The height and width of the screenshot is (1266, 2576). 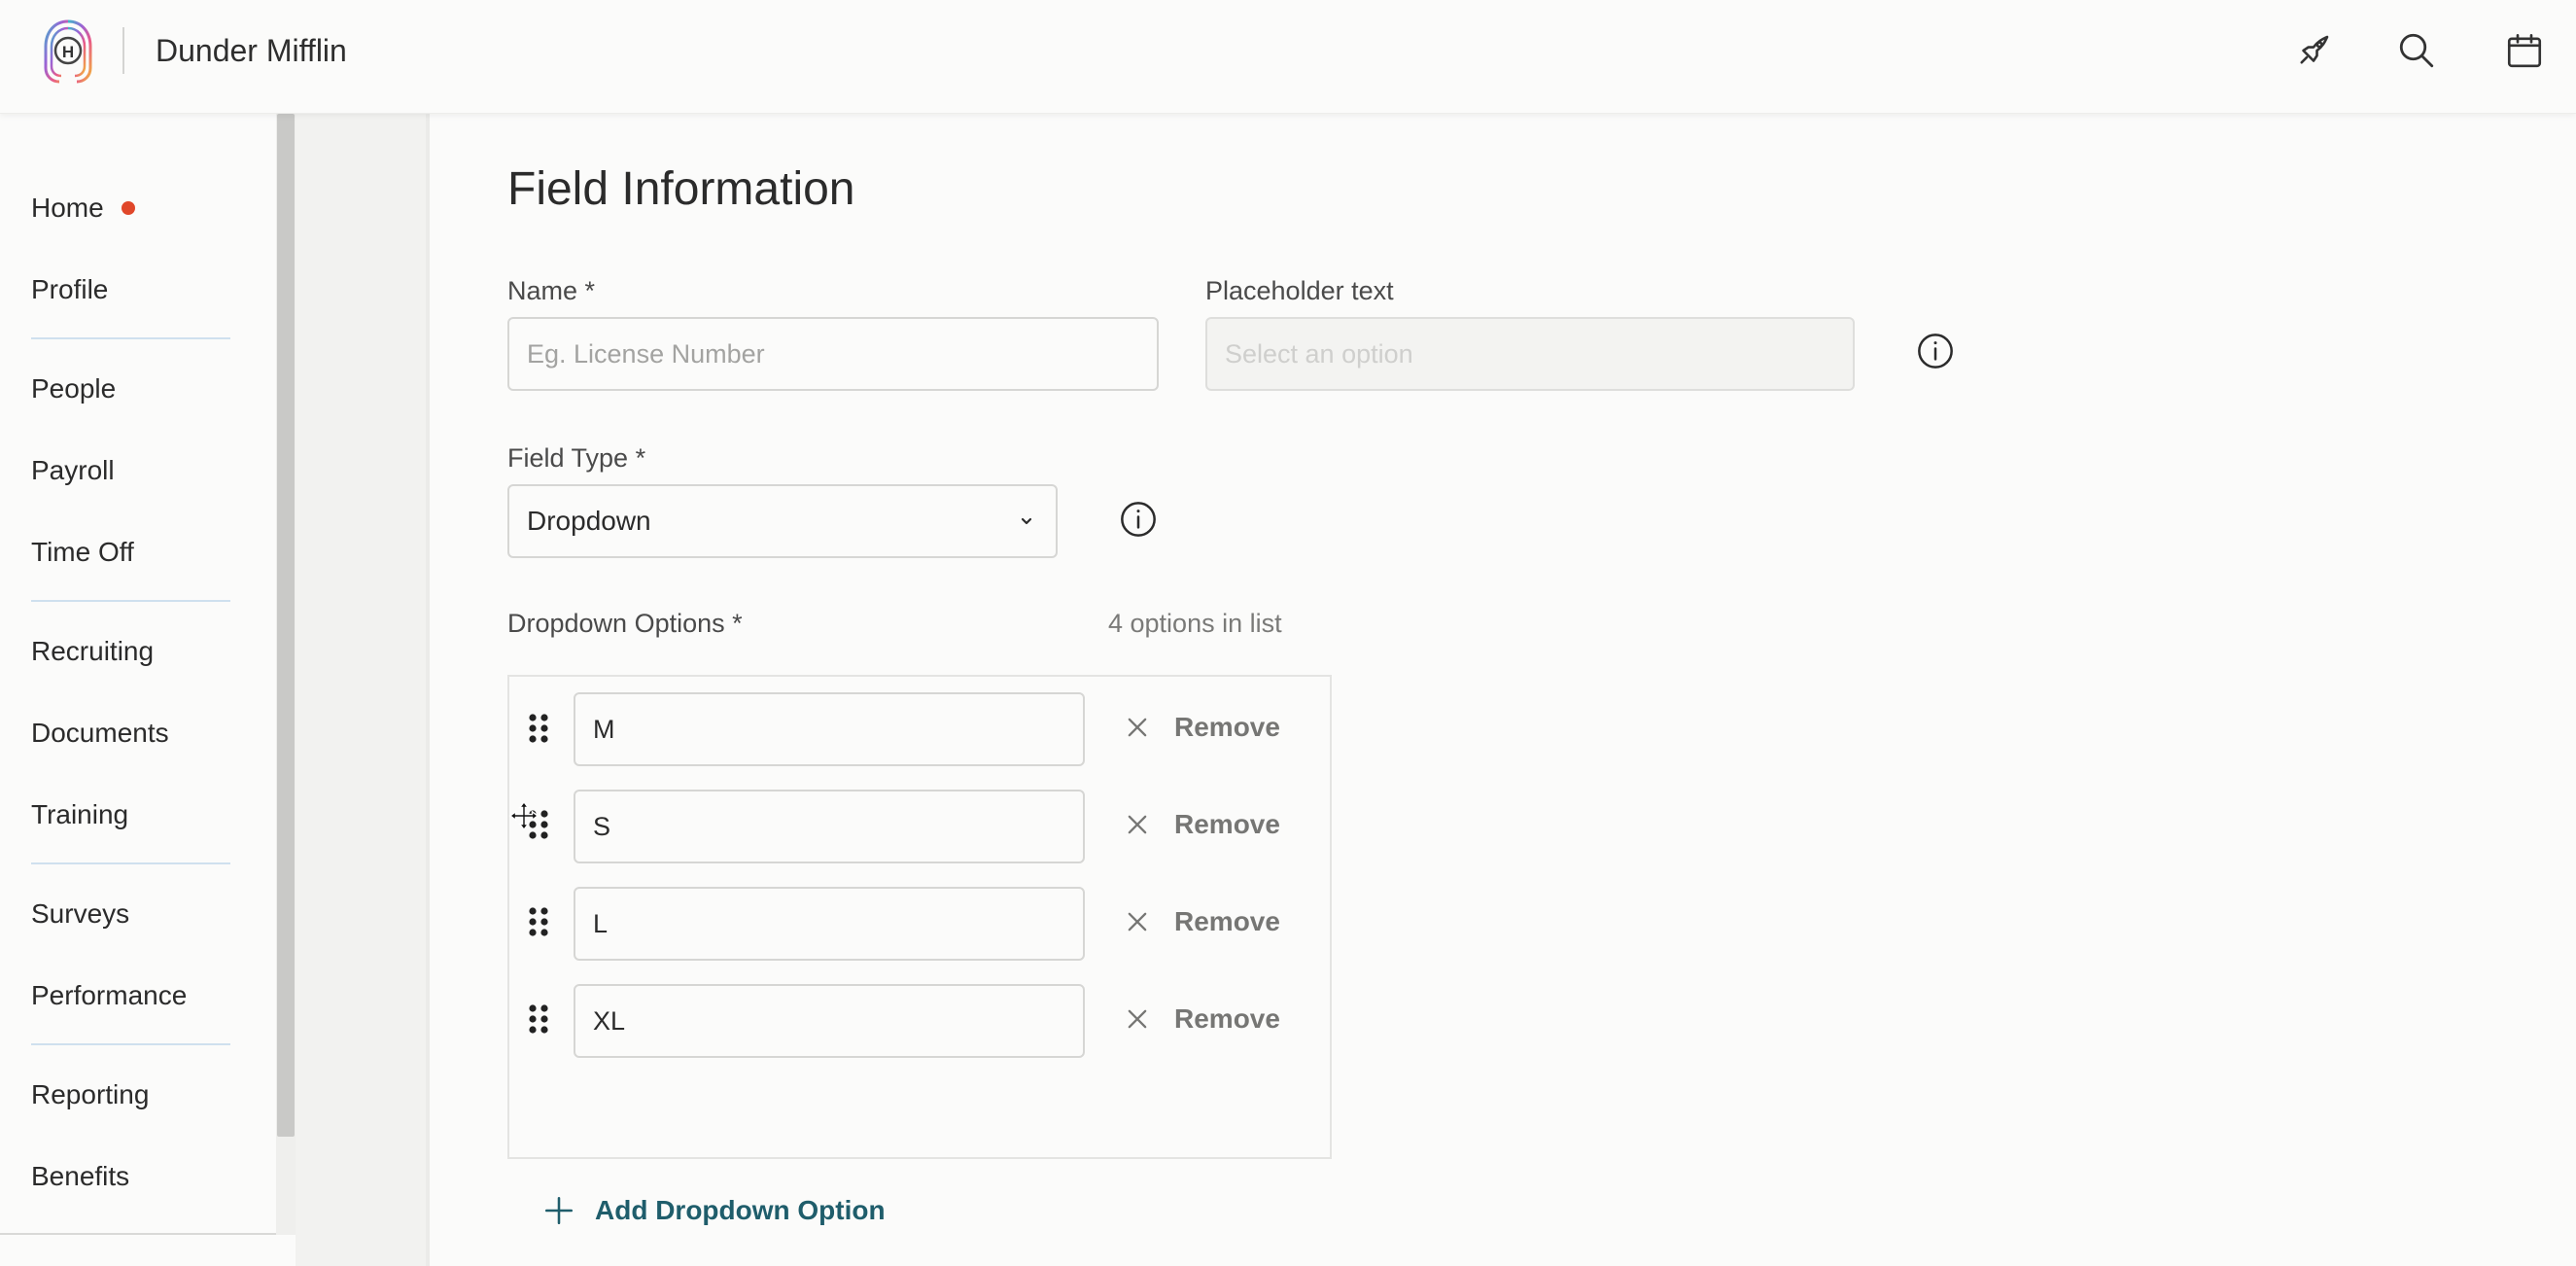 I want to click on name-input, so click(x=833, y=354).